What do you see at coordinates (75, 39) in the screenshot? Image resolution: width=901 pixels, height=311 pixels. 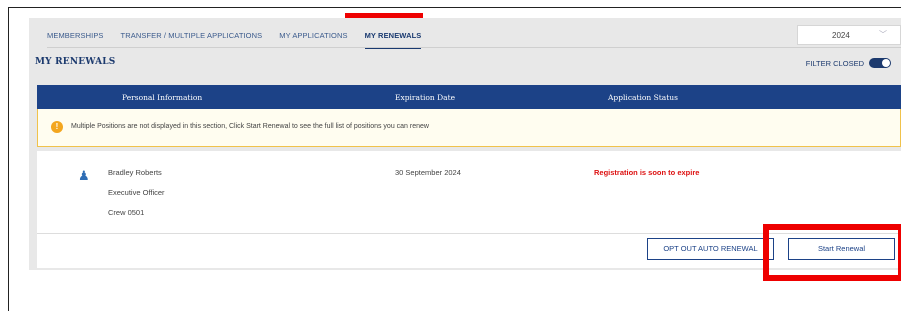 I see `tab-memberships: MEMBERSHIPS` at bounding box center [75, 39].